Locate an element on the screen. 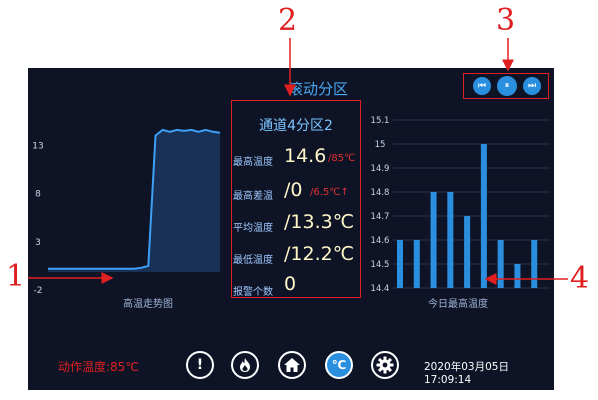  annotation-1: 1 is located at coordinates (16, 276).